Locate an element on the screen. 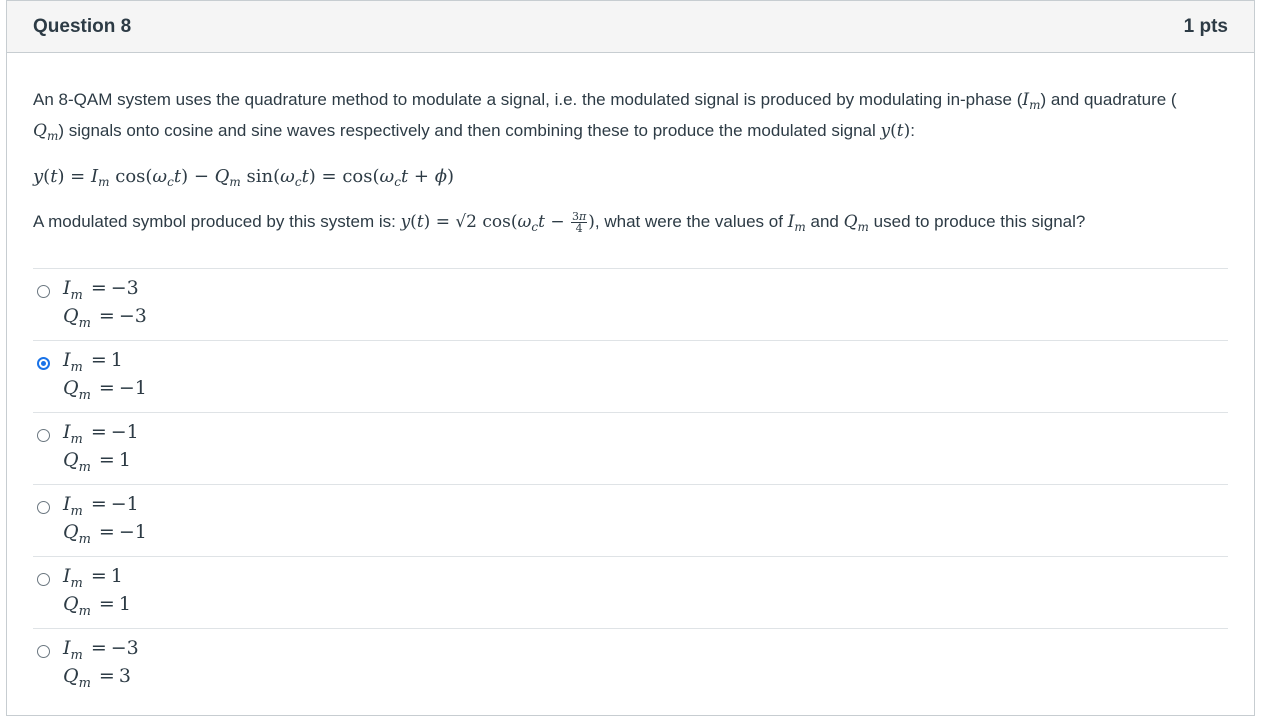 The width and height of the screenshot is (1277, 716). answer-option-6: Im = −3 Qm = 3 is located at coordinates (630, 665).